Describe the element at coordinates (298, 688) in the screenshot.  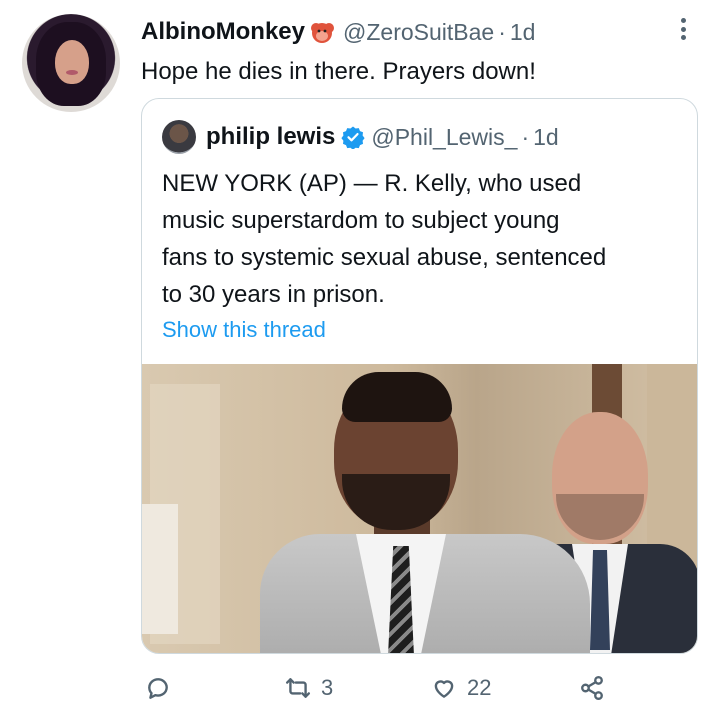
I see `retweet-icon` at that location.